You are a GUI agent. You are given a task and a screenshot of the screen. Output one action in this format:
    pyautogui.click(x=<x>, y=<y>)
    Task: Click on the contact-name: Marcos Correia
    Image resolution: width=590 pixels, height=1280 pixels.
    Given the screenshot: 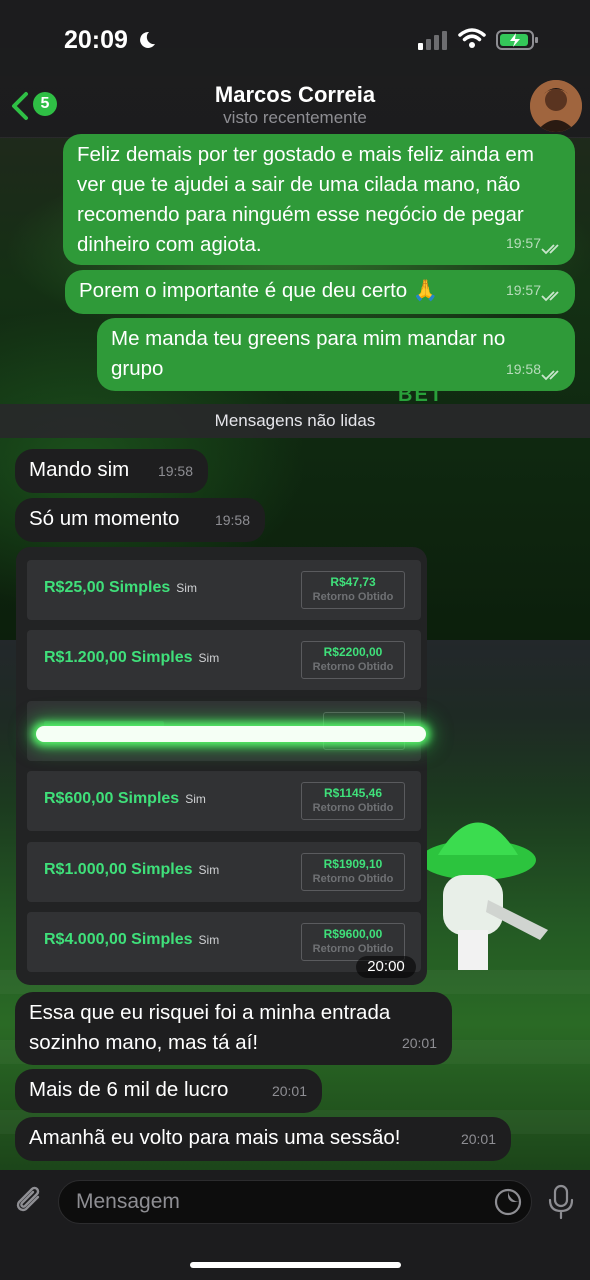 What is the action you would take?
    pyautogui.click(x=295, y=95)
    